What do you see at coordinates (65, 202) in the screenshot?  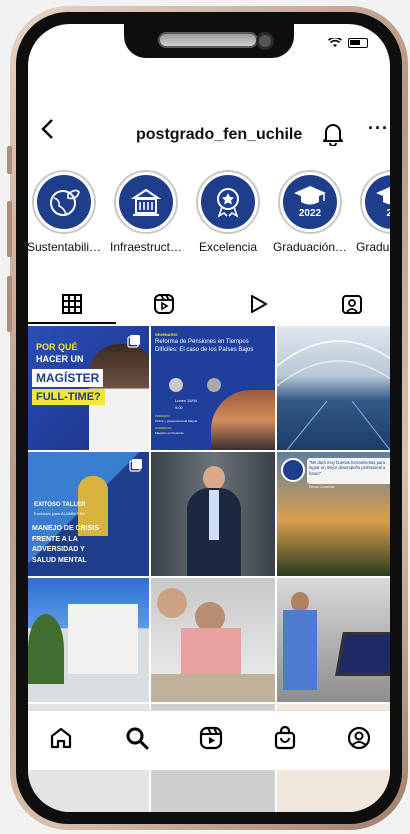 I see `earth-leaf-icon` at bounding box center [65, 202].